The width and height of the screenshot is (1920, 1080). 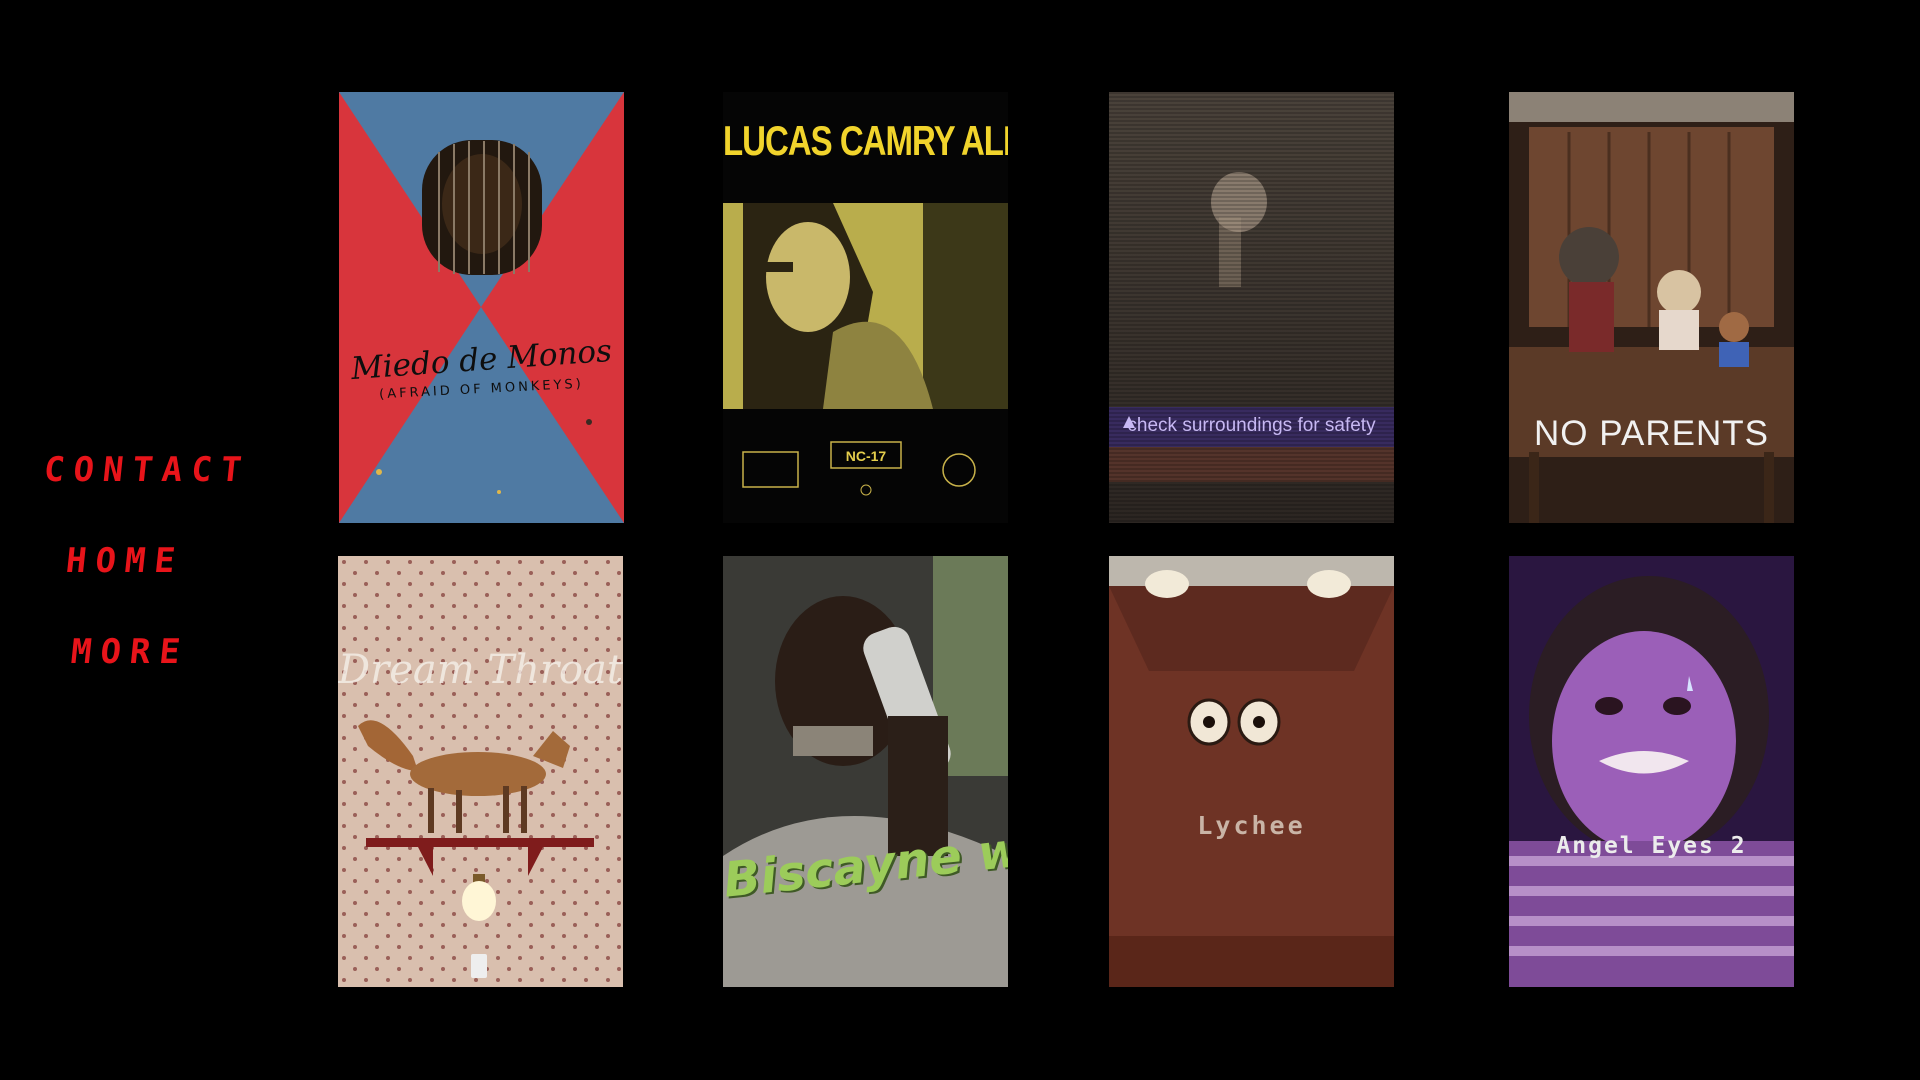 I want to click on poster-lucas-camry-alex: NC-17 LUCAS CAMRY ALEX, so click(x=865, y=307).